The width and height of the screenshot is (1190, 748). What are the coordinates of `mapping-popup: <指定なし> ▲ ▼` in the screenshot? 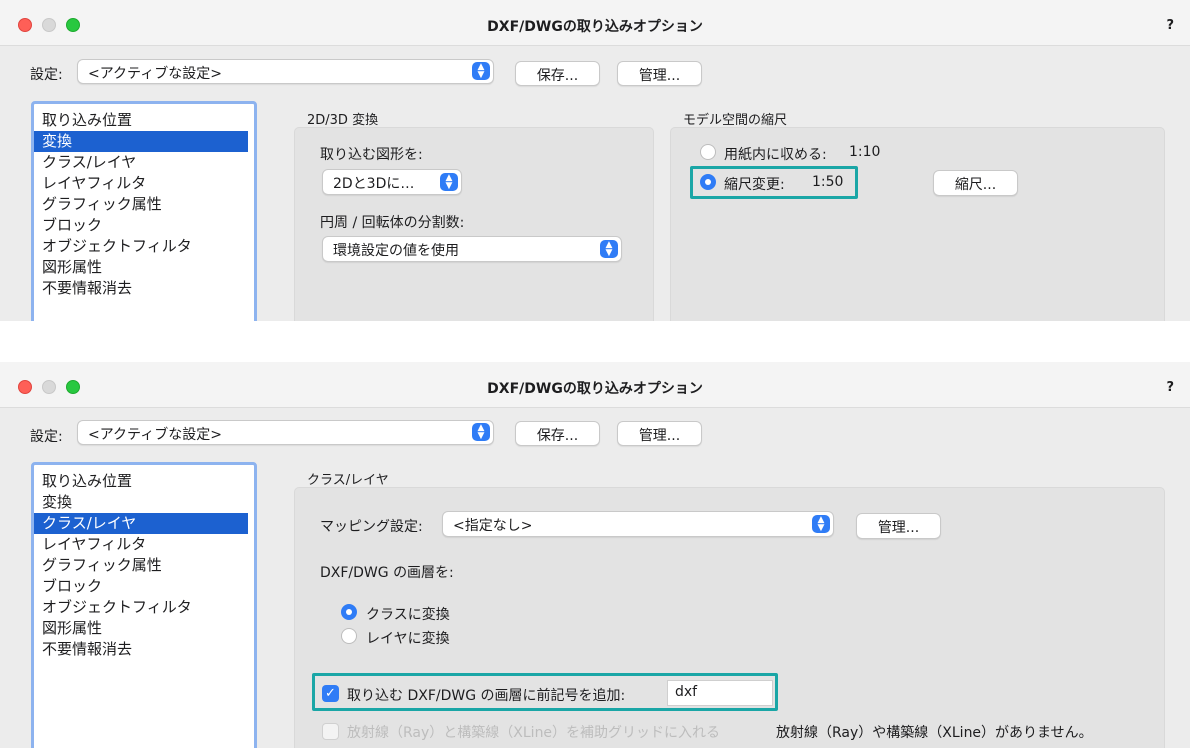 It's located at (638, 524).